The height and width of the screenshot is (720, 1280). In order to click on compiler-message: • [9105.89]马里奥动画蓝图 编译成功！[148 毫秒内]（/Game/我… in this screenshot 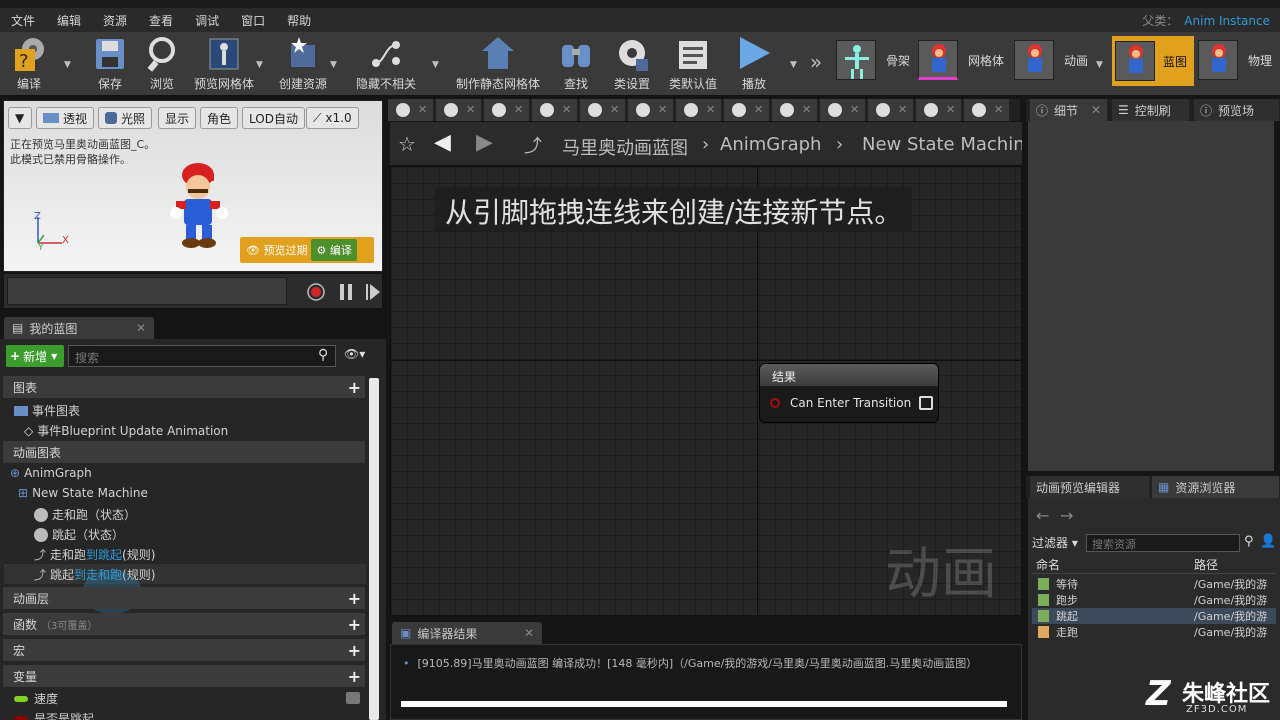, I will do `click(690, 663)`.